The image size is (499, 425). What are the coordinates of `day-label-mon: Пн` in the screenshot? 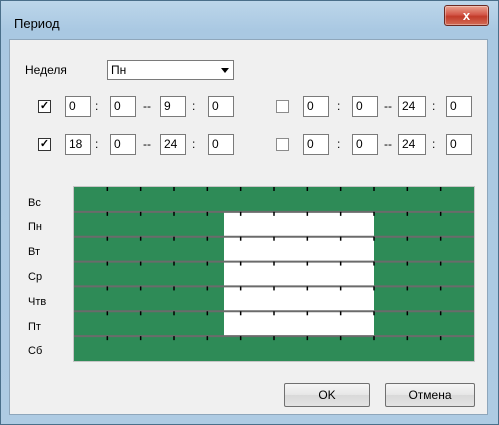 It's located at (35, 227).